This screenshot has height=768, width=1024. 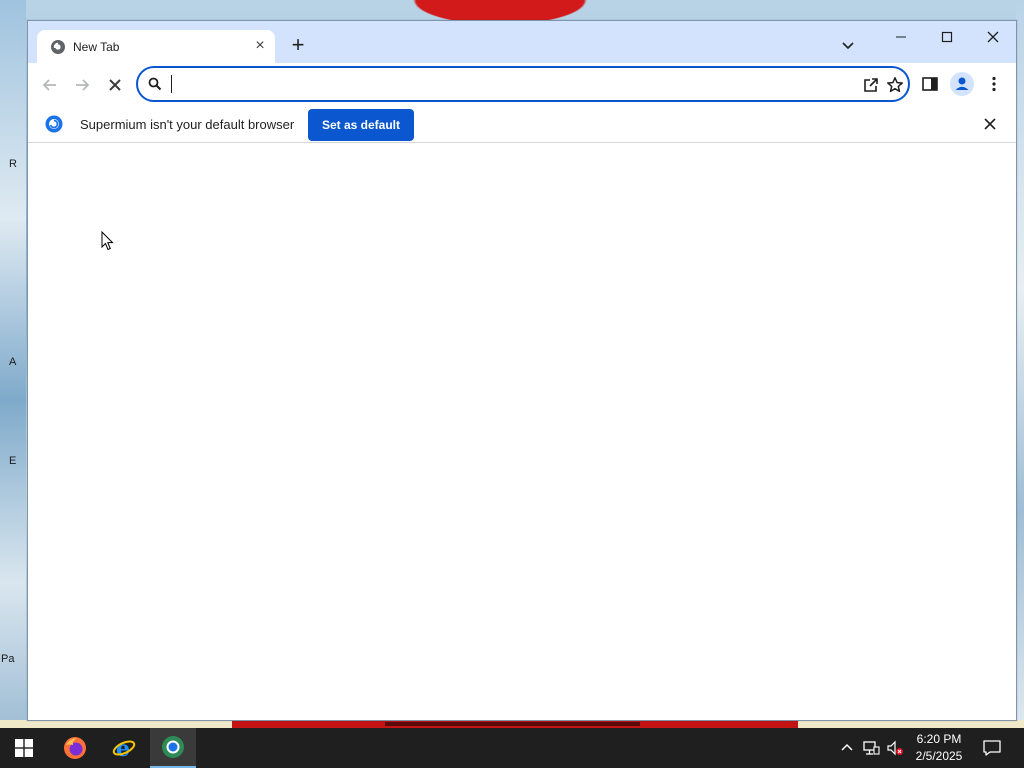 What do you see at coordinates (939, 756) in the screenshot?
I see `clock-date: 2/5/2025` at bounding box center [939, 756].